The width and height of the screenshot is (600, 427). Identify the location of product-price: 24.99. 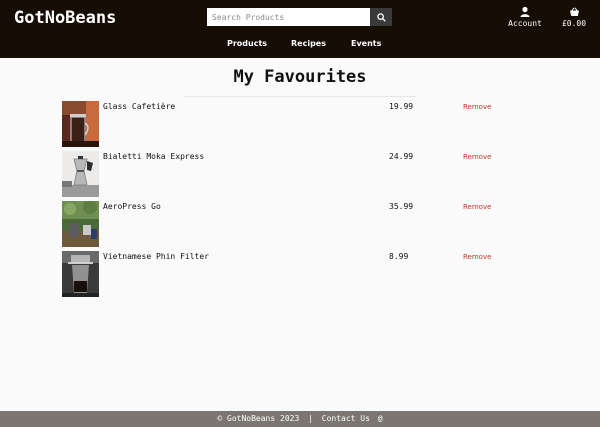
(401, 156).